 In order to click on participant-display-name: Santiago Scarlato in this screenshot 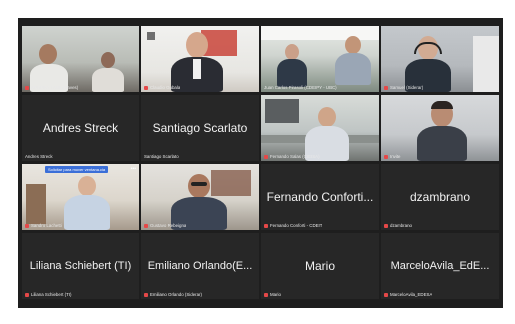, I will do `click(200, 128)`.